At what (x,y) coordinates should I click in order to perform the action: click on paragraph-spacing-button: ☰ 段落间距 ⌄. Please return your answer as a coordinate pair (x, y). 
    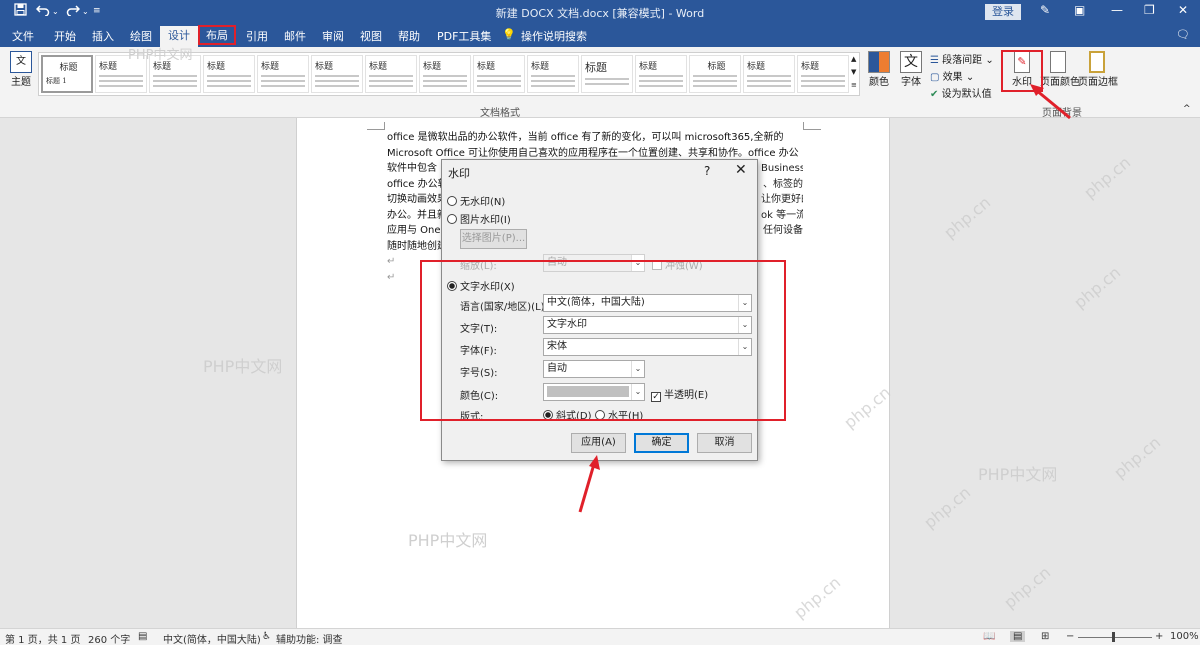
    Looking at the image, I should click on (962, 58).